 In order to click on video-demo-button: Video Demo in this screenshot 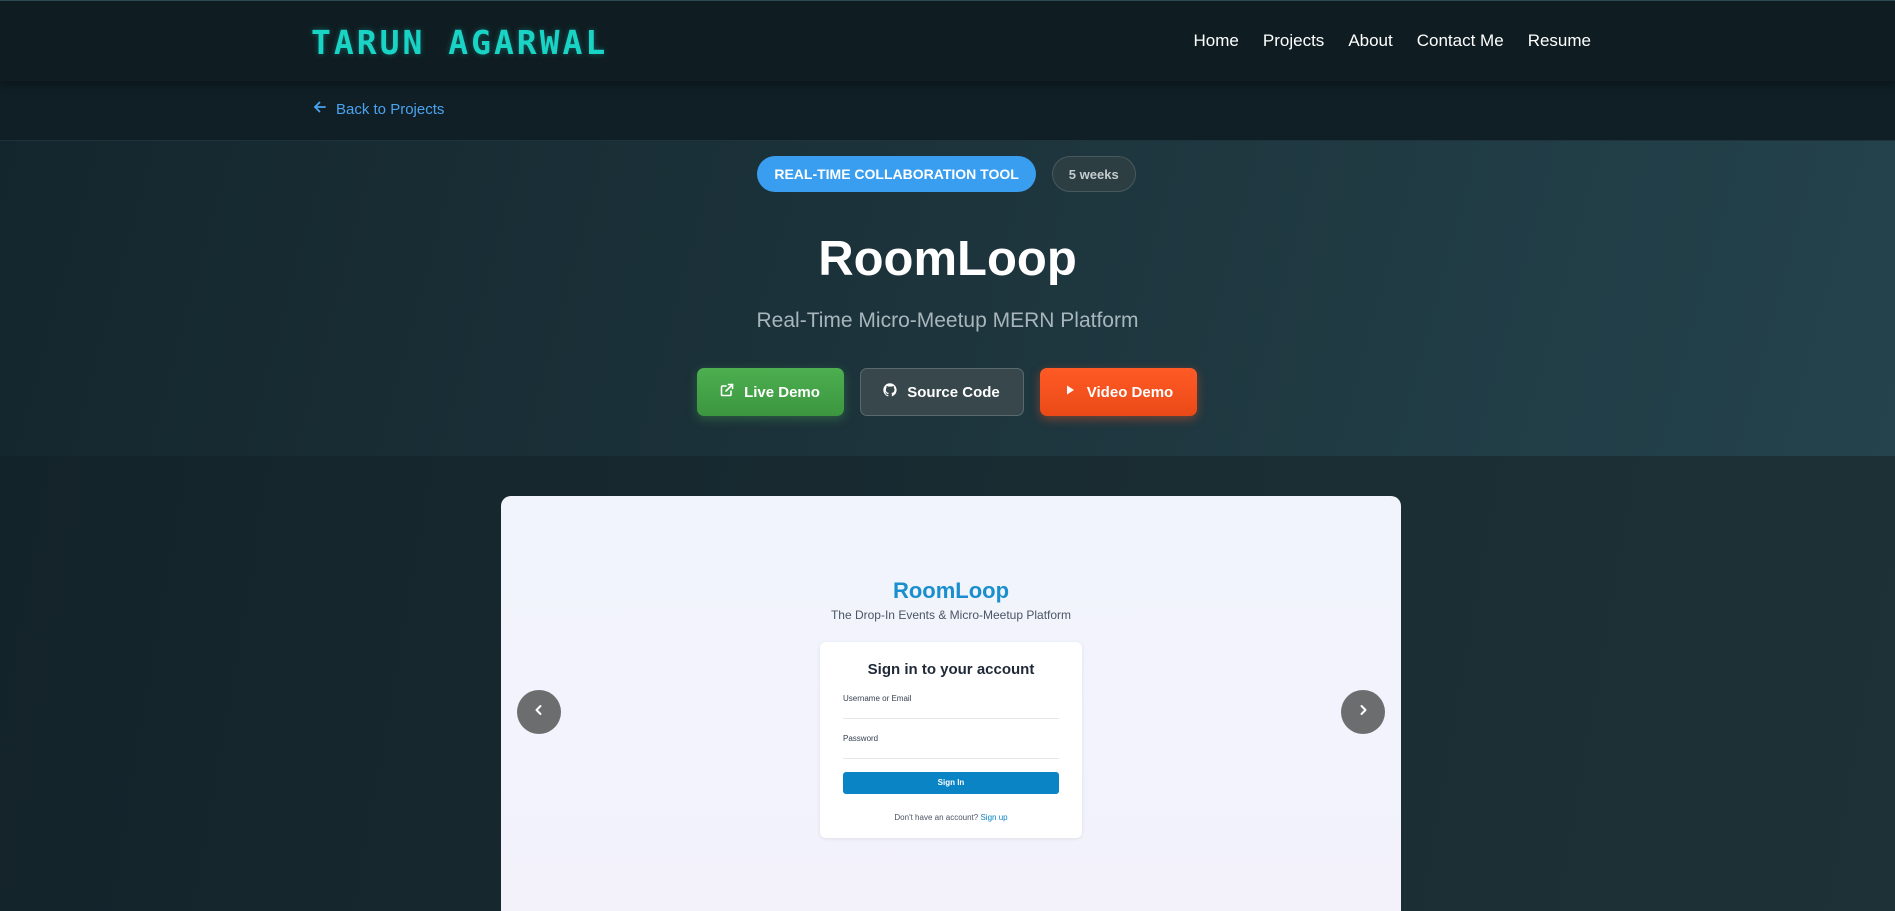, I will do `click(1118, 392)`.